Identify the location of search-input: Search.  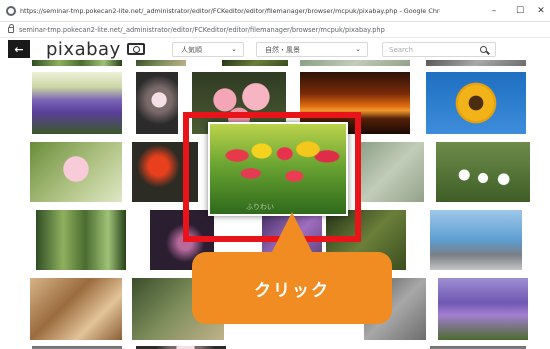
(439, 49).